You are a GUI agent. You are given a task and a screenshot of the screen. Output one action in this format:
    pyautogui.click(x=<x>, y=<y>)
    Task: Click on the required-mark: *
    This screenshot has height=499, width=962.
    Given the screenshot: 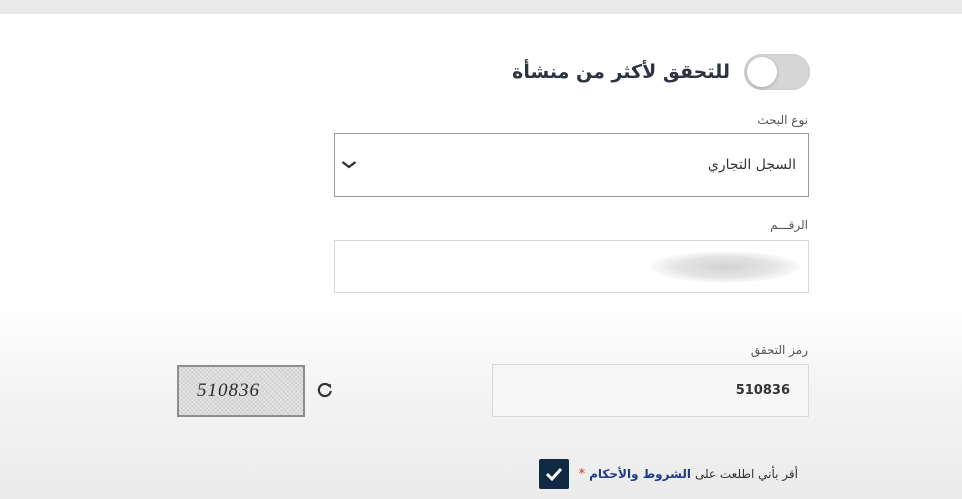 What is the action you would take?
    pyautogui.click(x=582, y=474)
    